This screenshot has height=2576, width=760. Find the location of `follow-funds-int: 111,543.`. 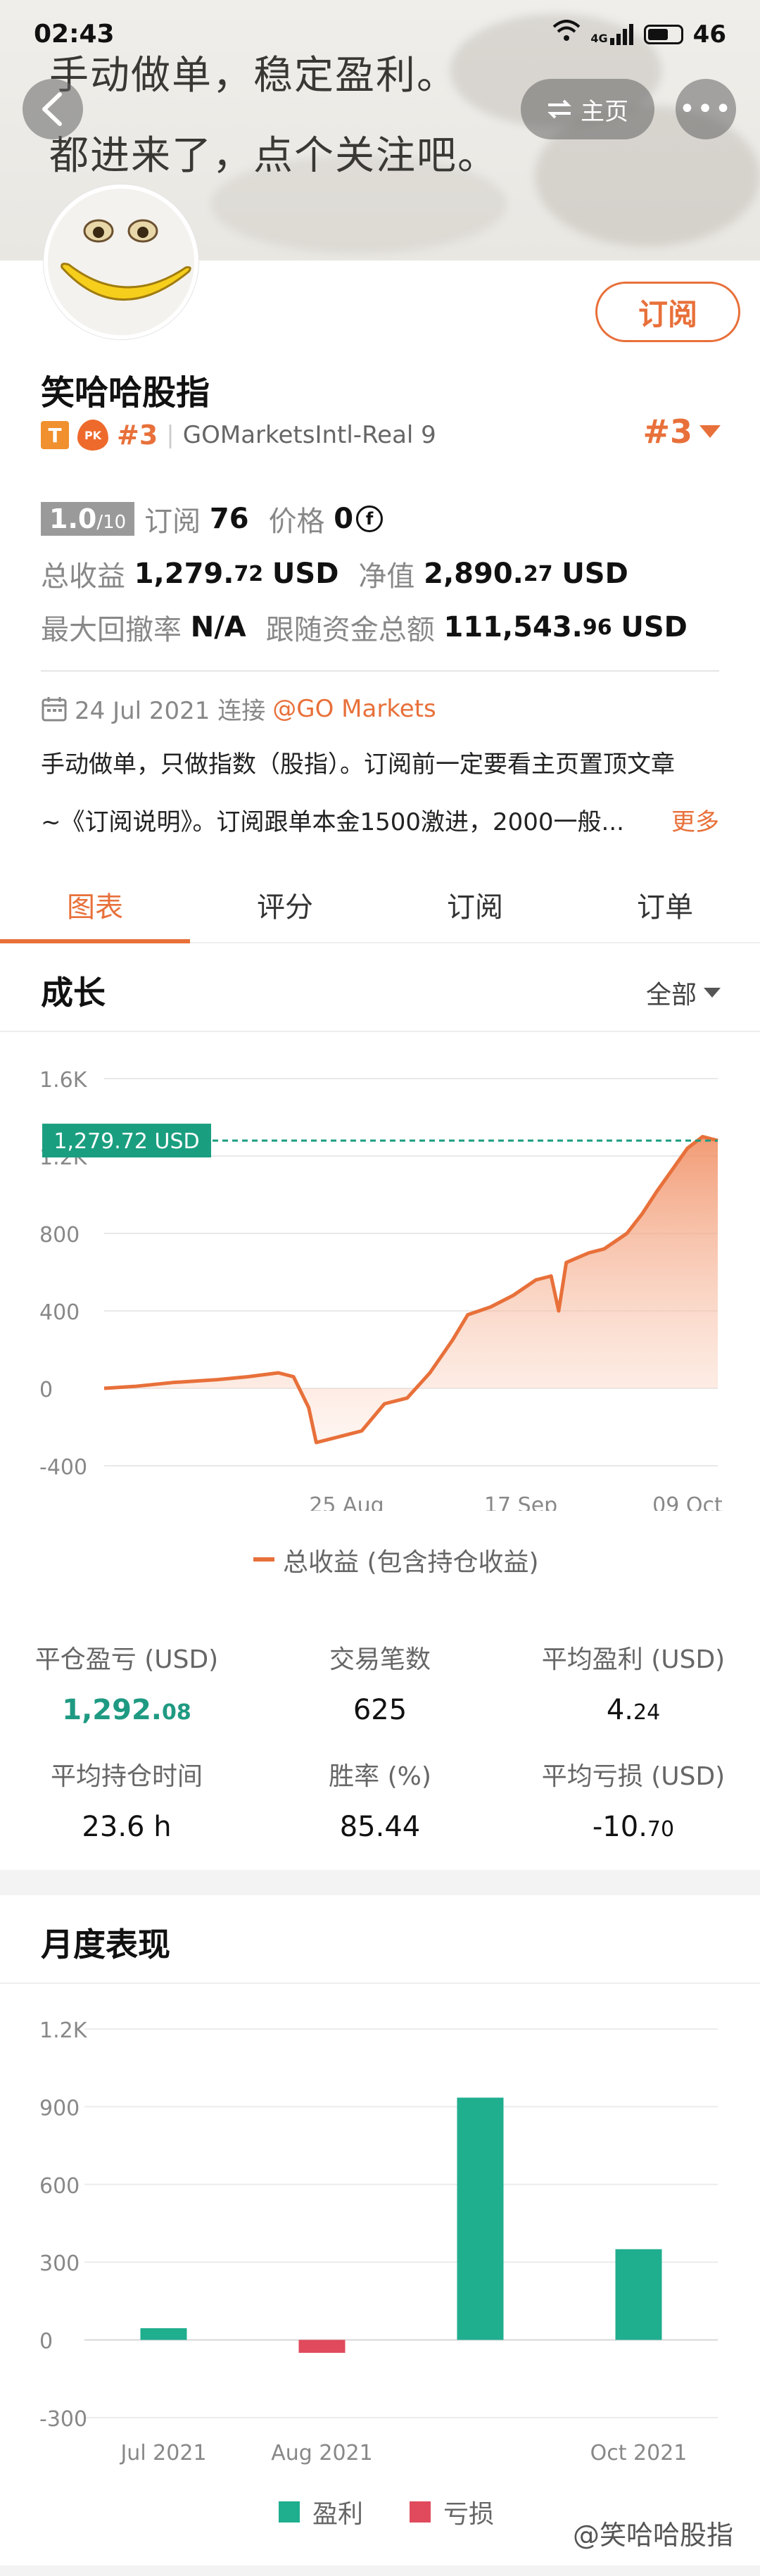

follow-funds-int: 111,543. is located at coordinates (513, 627).